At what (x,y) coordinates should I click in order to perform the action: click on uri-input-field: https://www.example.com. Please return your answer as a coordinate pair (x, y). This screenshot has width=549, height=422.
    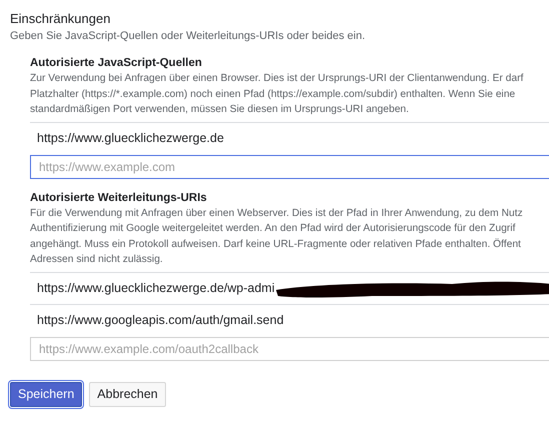
    Looking at the image, I should click on (289, 166).